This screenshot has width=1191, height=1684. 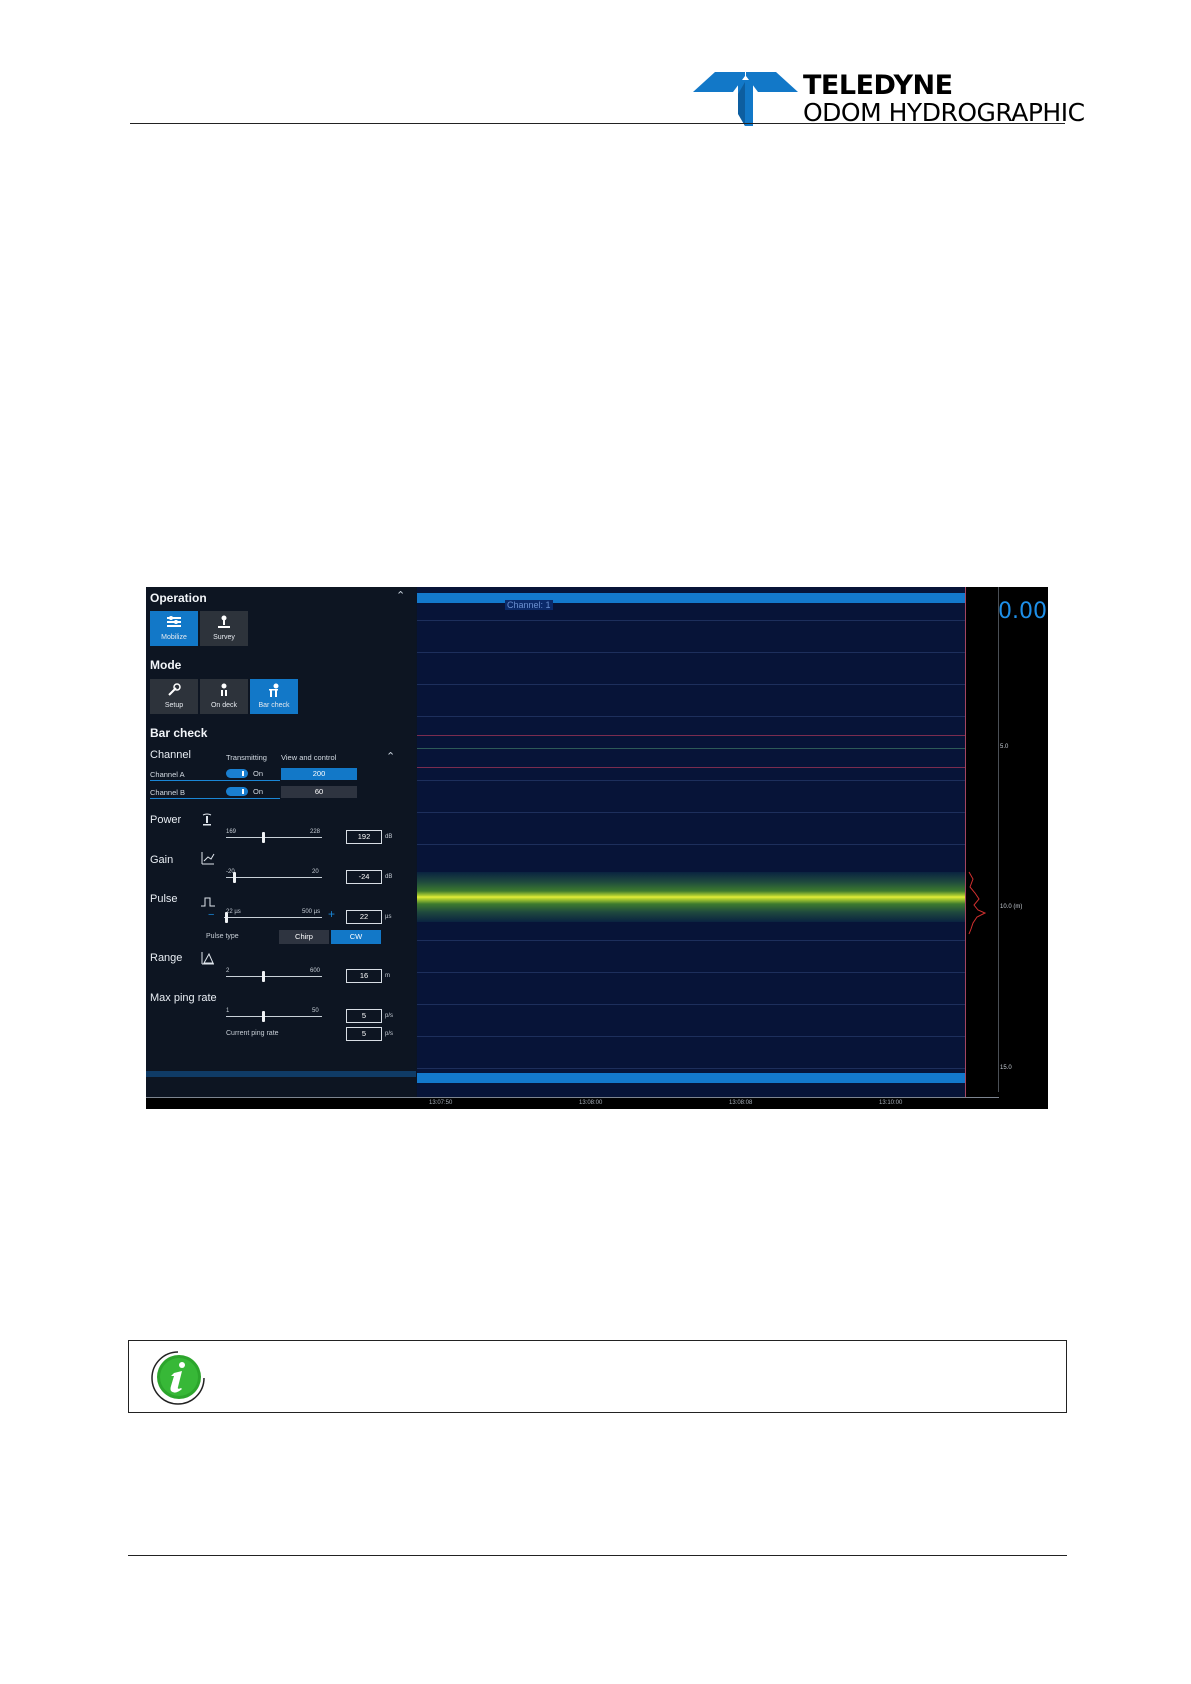 I want to click on channel-b-name: Channel B, so click(x=168, y=792).